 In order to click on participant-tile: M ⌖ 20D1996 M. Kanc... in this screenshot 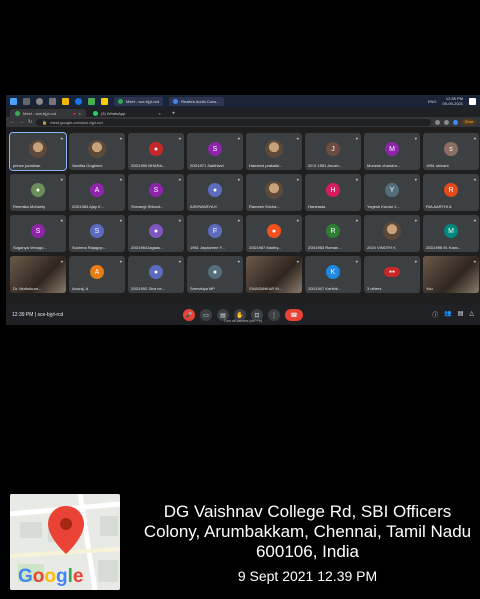, I will do `click(451, 233)`.